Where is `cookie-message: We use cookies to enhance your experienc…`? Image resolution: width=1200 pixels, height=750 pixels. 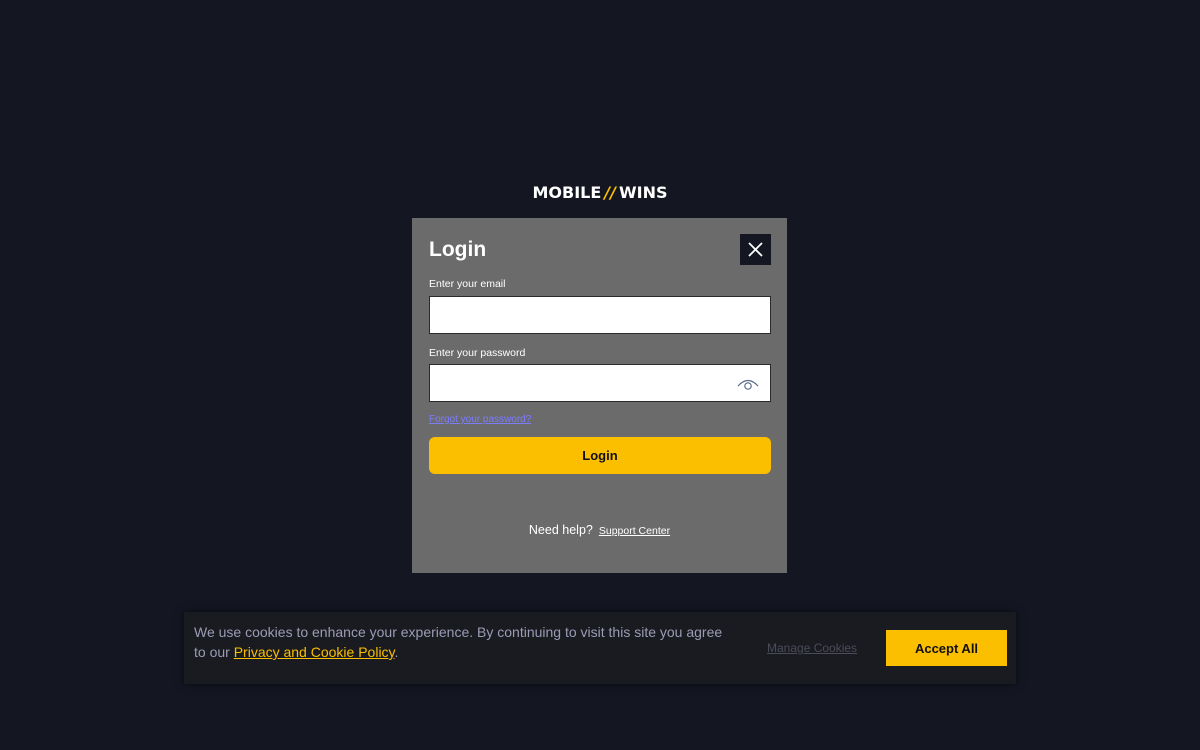
cookie-message: We use cookies to enhance your experienc… is located at coordinates (464, 642).